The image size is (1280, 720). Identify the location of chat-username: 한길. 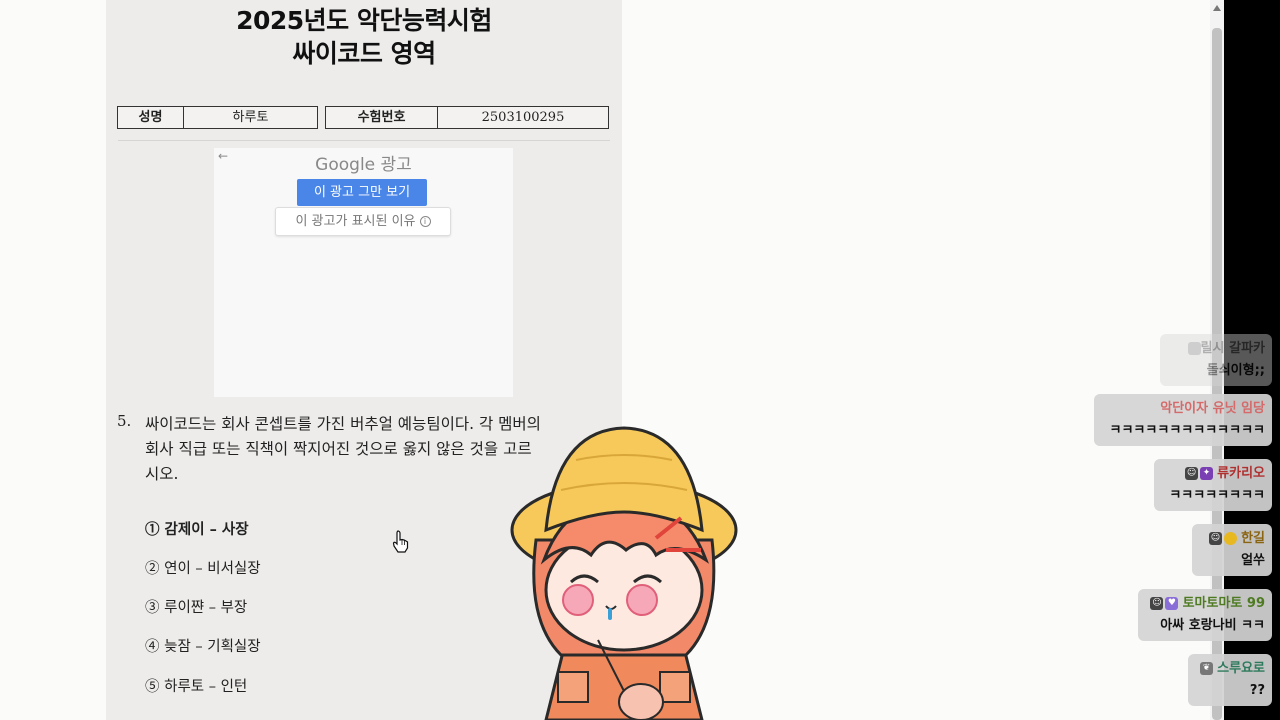
(1253, 538).